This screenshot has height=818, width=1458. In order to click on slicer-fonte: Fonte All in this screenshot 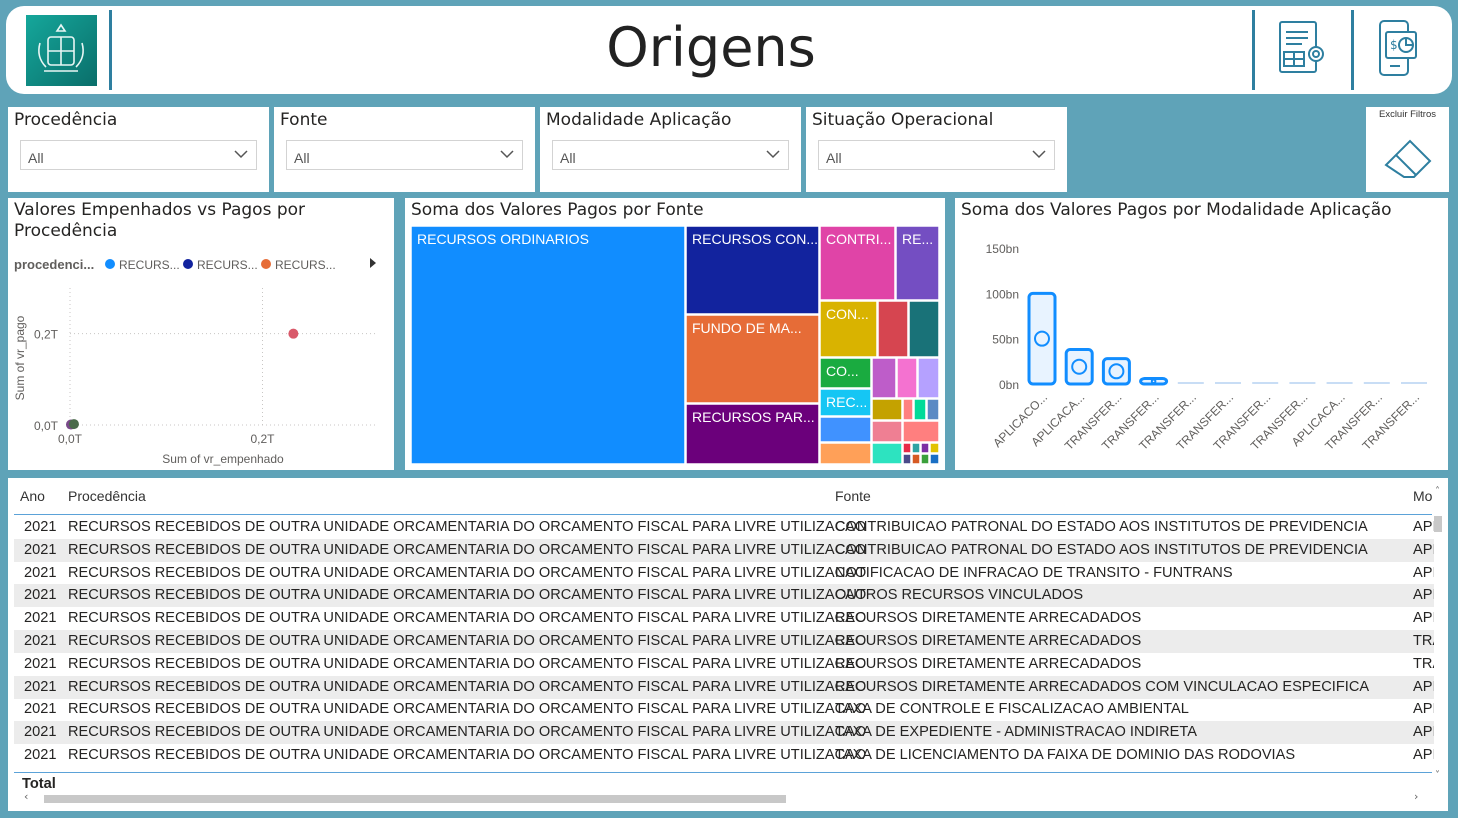, I will do `click(404, 149)`.